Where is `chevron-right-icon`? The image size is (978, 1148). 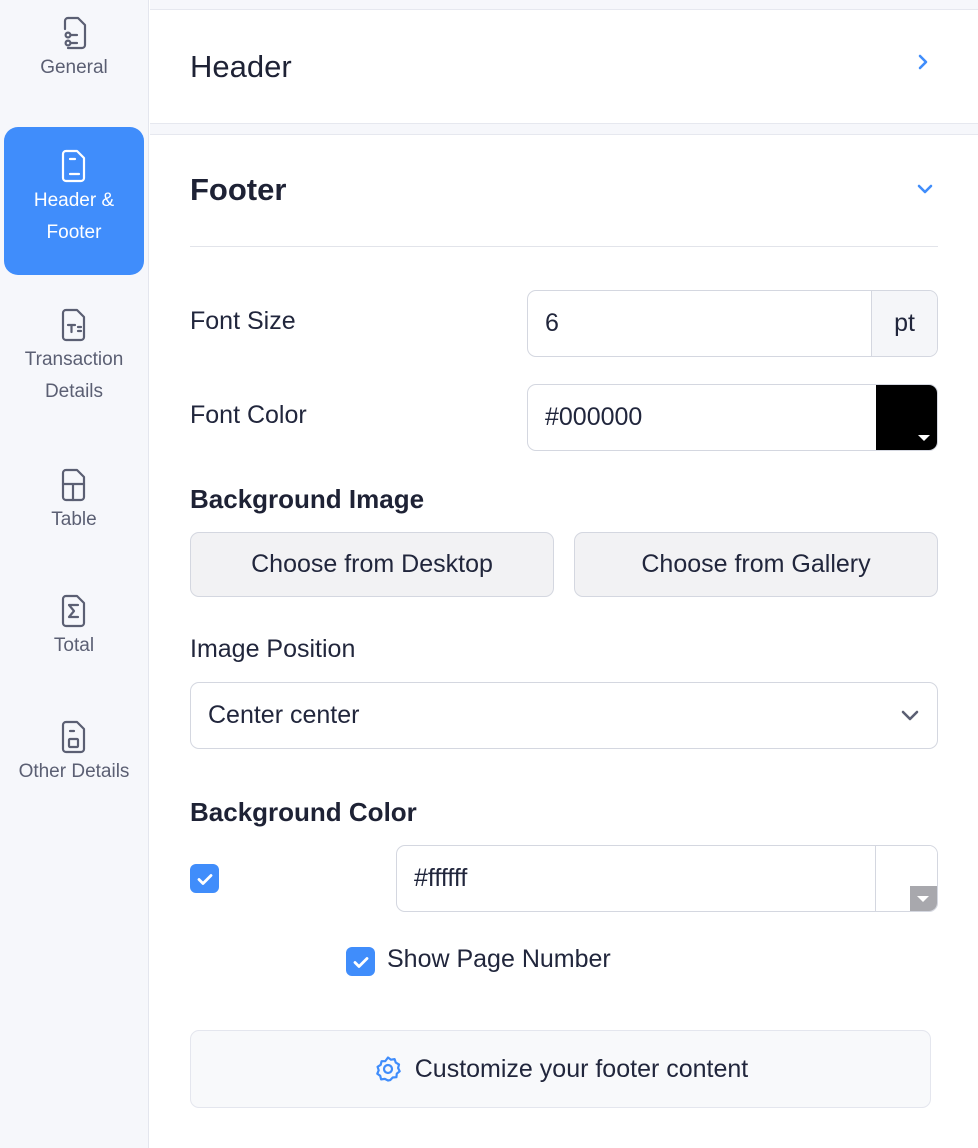 chevron-right-icon is located at coordinates (923, 62).